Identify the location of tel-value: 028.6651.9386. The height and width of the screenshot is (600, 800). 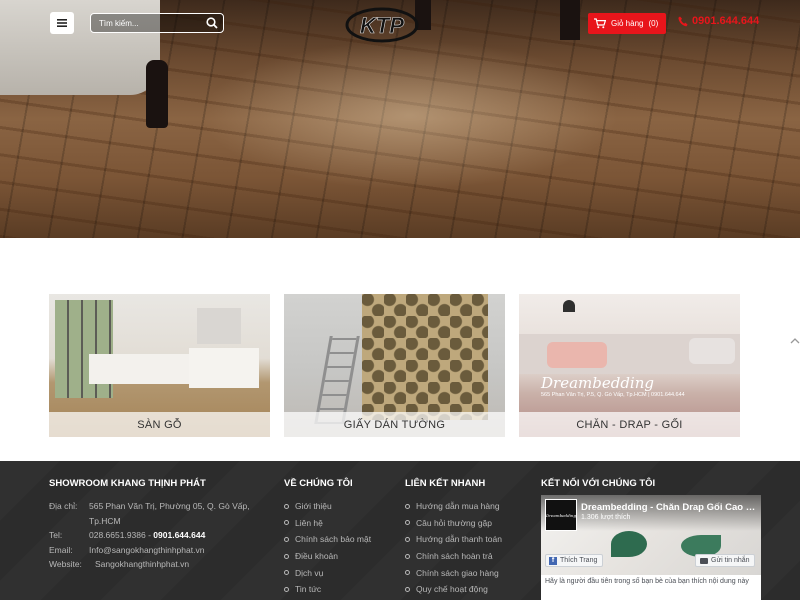
(117, 535).